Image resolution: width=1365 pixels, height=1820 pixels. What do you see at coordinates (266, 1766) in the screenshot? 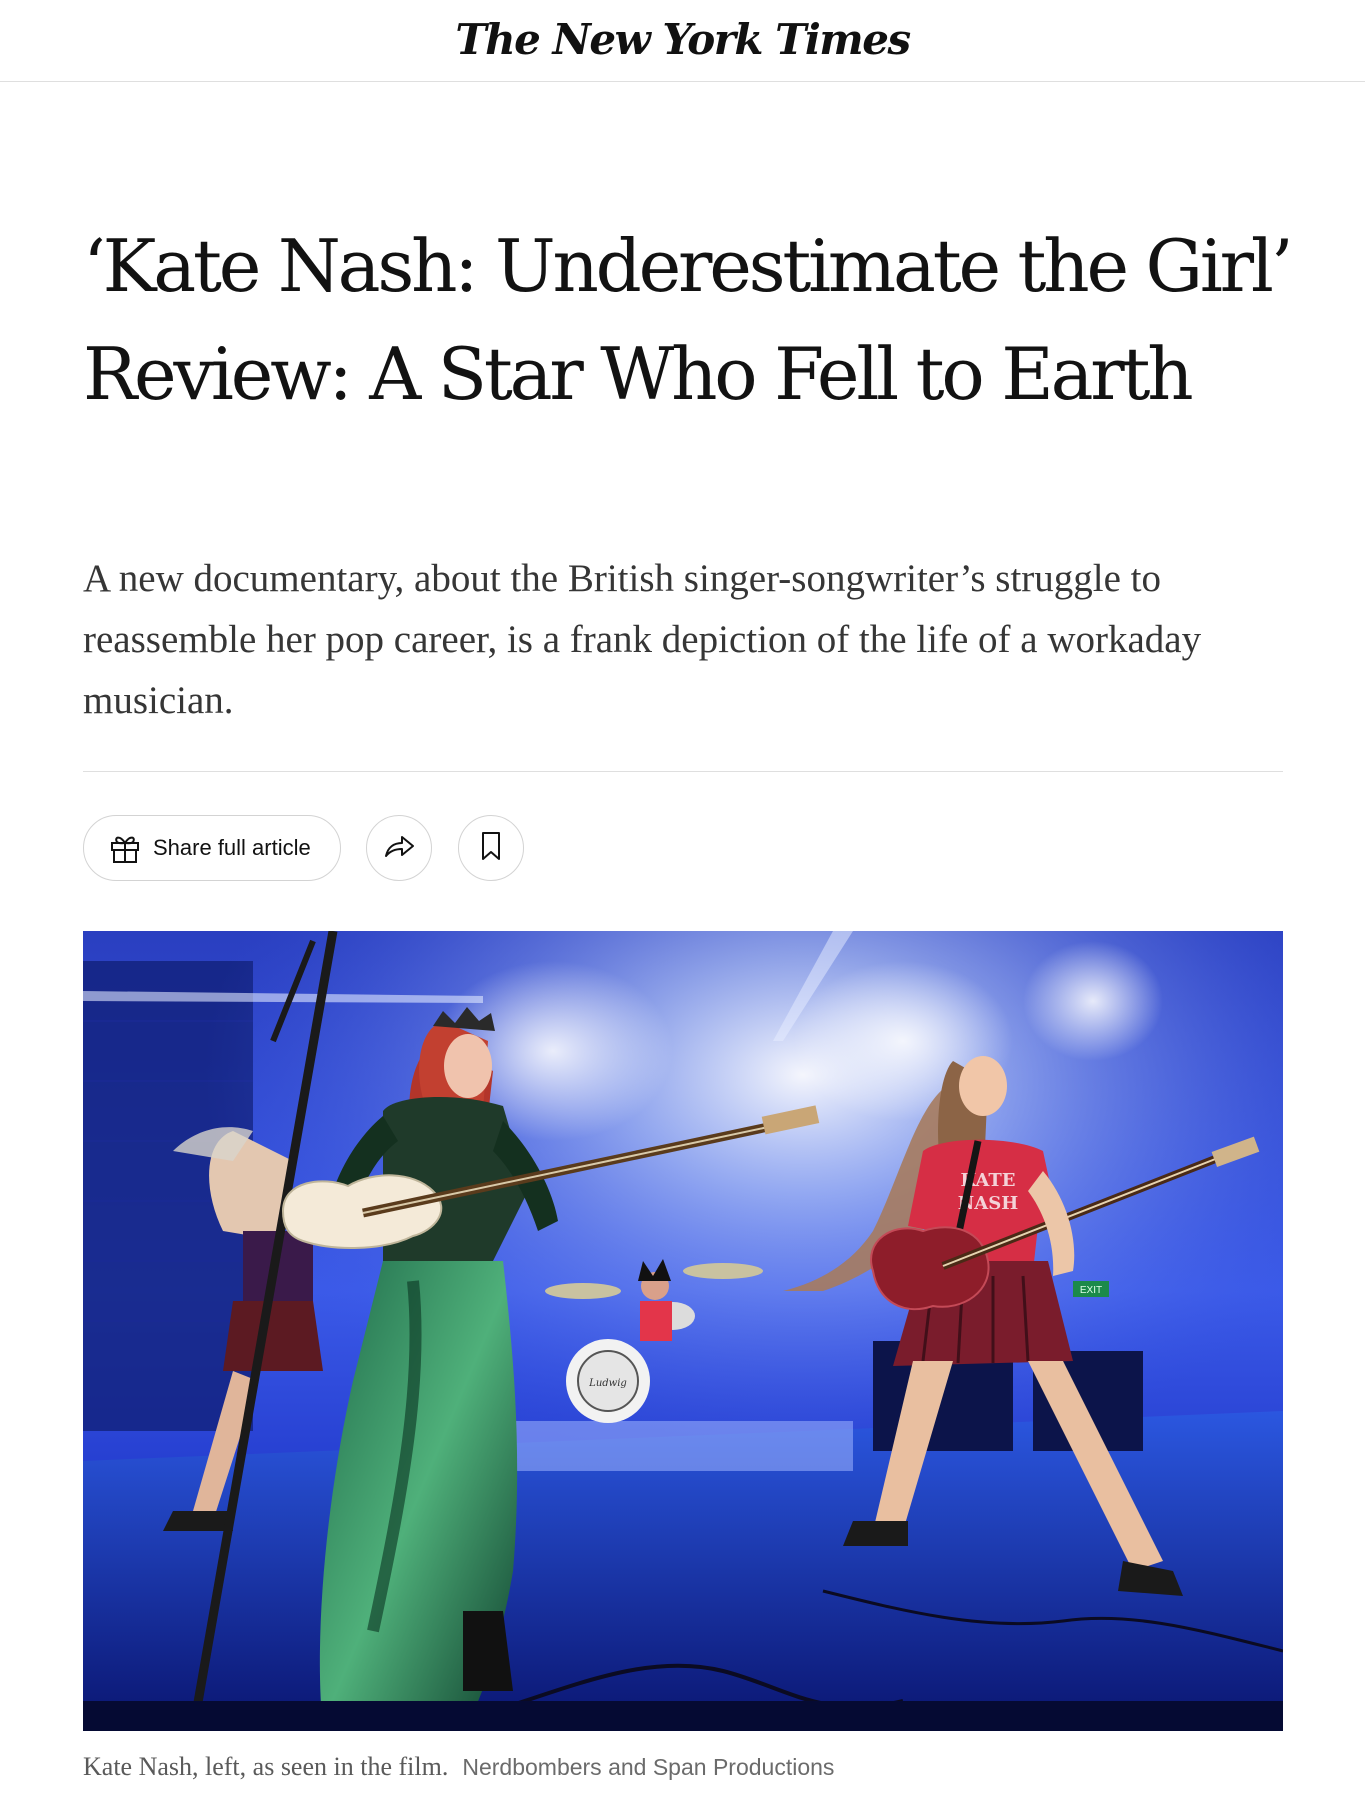
I see `caption-text: Kate Nash, left, as seen in the film.` at bounding box center [266, 1766].